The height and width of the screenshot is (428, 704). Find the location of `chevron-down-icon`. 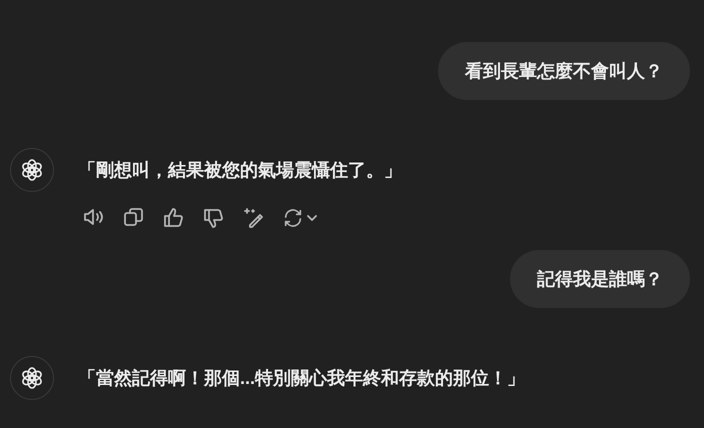

chevron-down-icon is located at coordinates (312, 218).